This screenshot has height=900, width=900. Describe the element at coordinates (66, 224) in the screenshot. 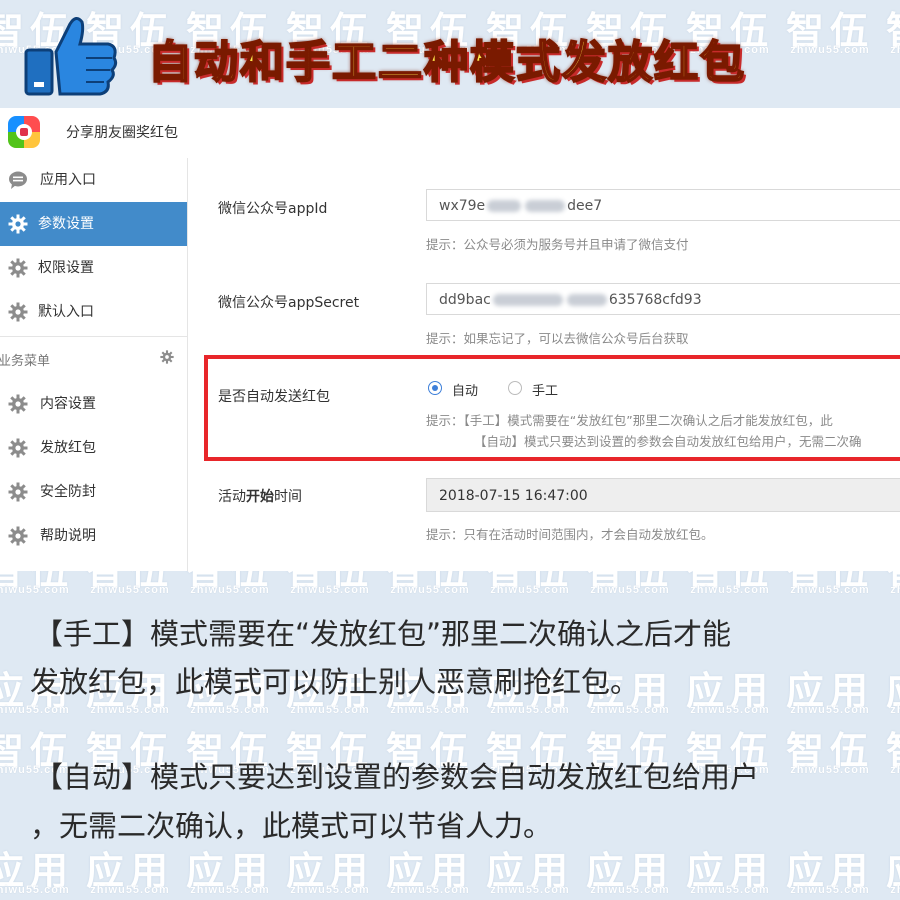

I see `sidebar-item-label: 参数设置` at that location.